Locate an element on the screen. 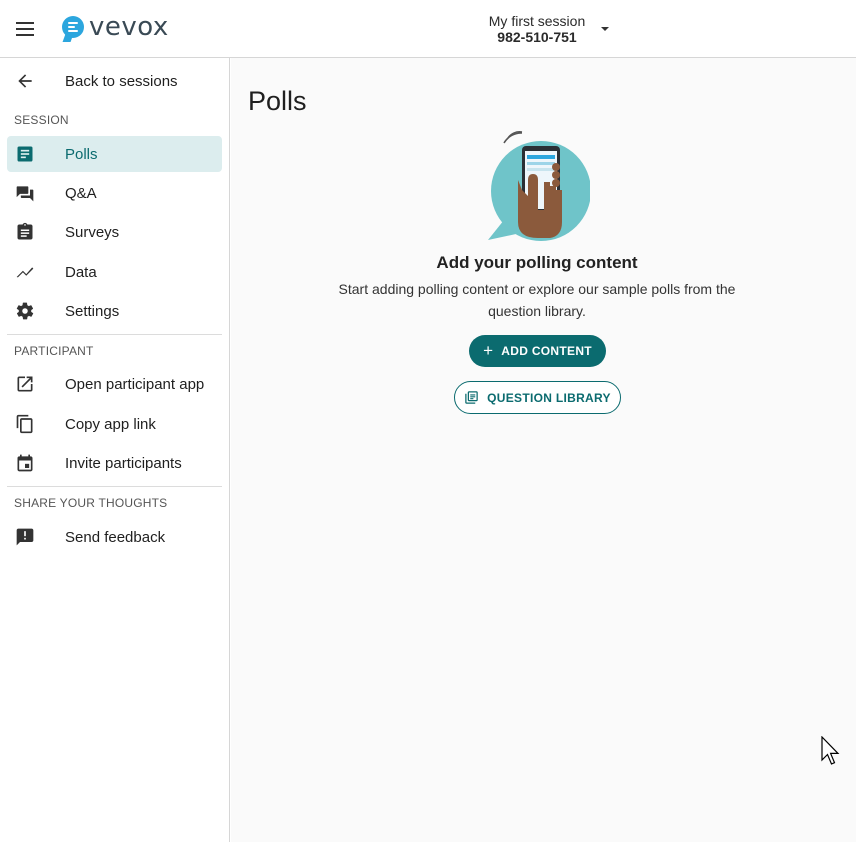 The image size is (856, 842). session-name: My first session is located at coordinates (537, 21).